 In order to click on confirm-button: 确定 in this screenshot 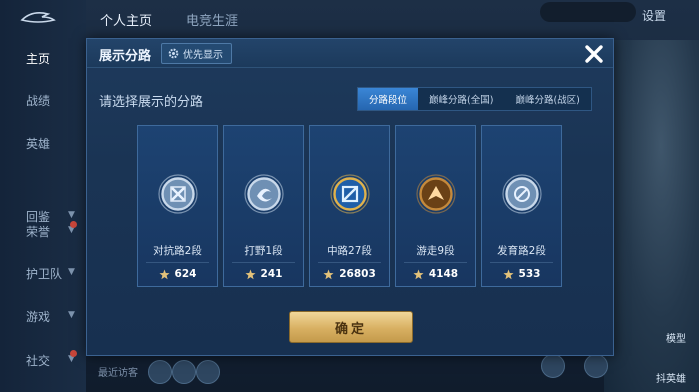, I will do `click(351, 327)`.